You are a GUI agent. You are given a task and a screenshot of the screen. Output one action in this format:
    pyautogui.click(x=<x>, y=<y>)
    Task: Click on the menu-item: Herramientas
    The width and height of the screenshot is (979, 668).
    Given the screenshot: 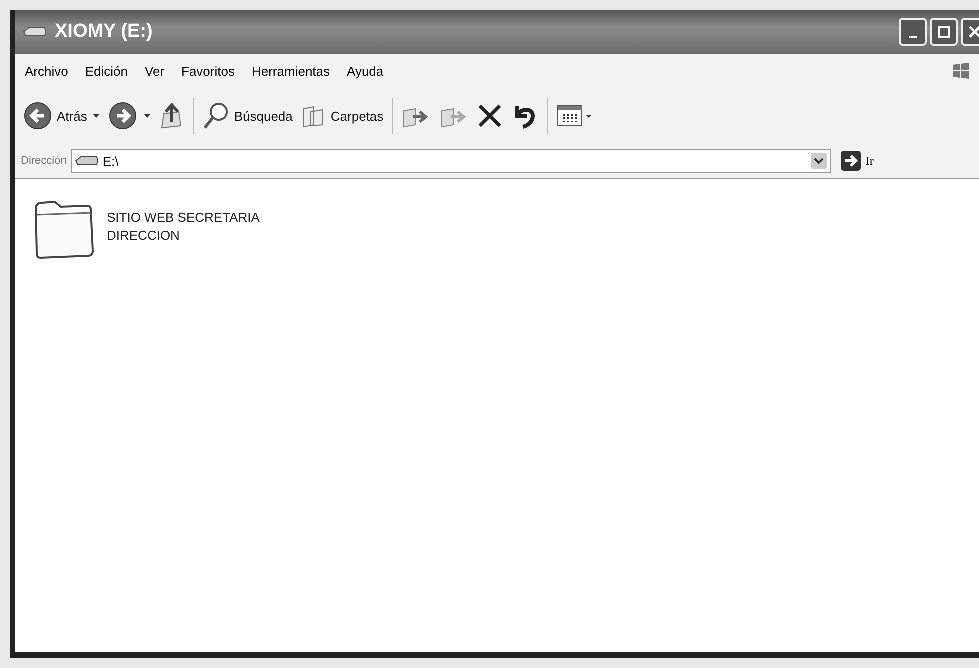 What is the action you would take?
    pyautogui.click(x=291, y=71)
    